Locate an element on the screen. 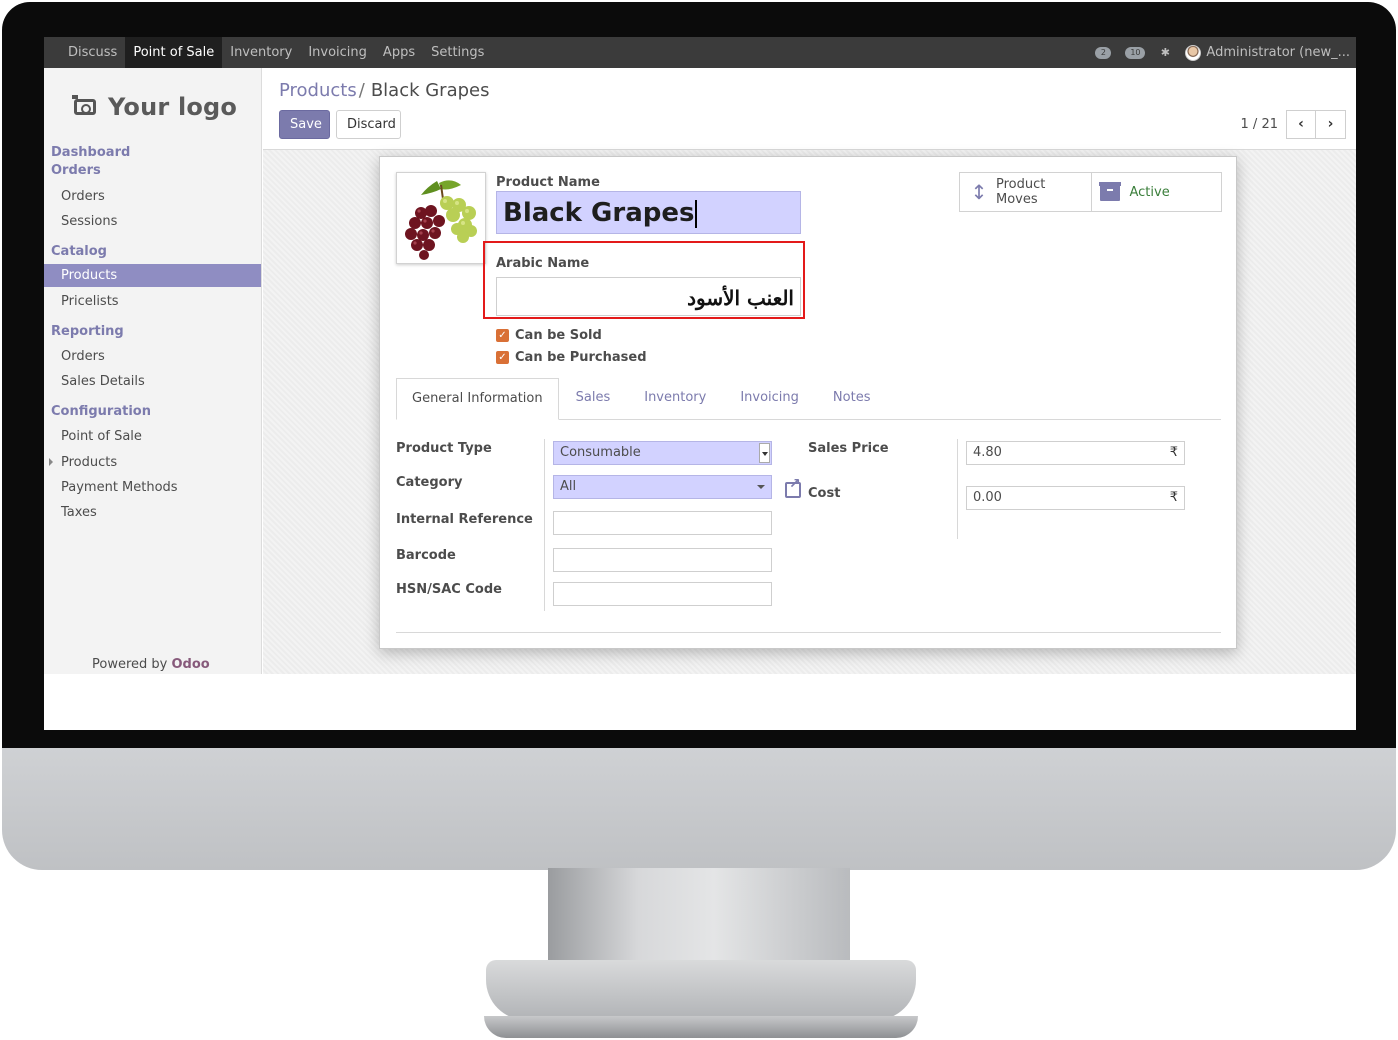  product-moves-button: ↕ Product Moves is located at coordinates (1025, 192).